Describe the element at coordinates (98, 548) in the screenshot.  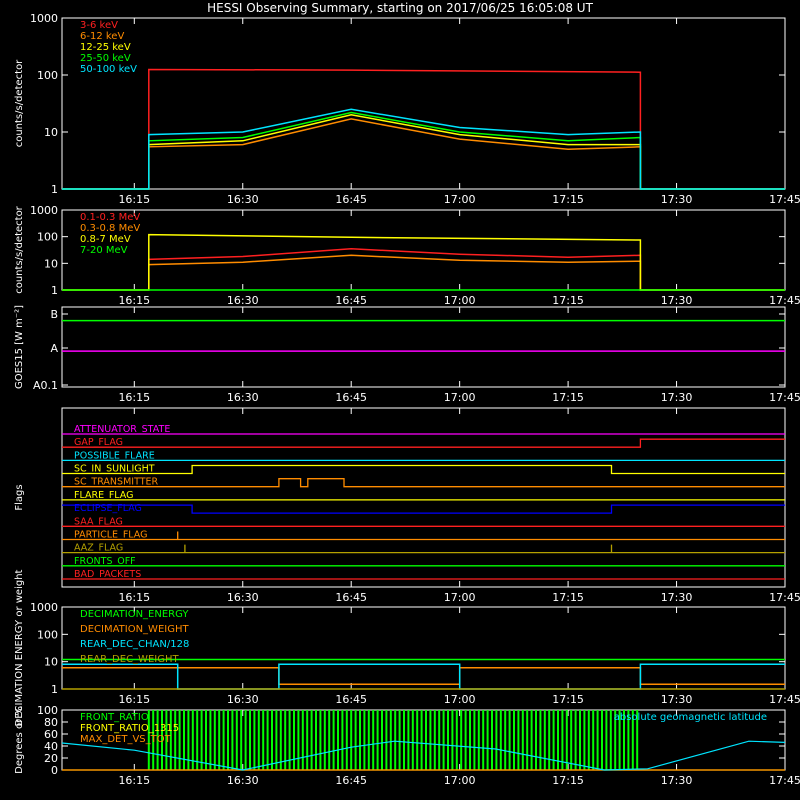
I see `flag-label: AAZ_FLAG` at that location.